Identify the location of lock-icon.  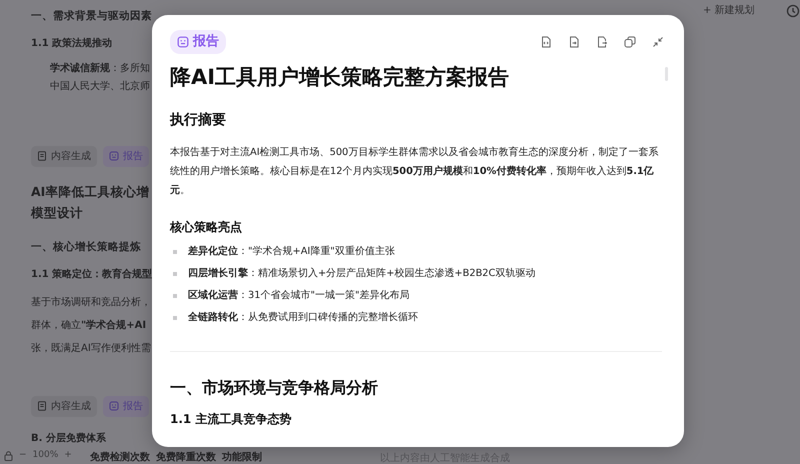
(8, 455).